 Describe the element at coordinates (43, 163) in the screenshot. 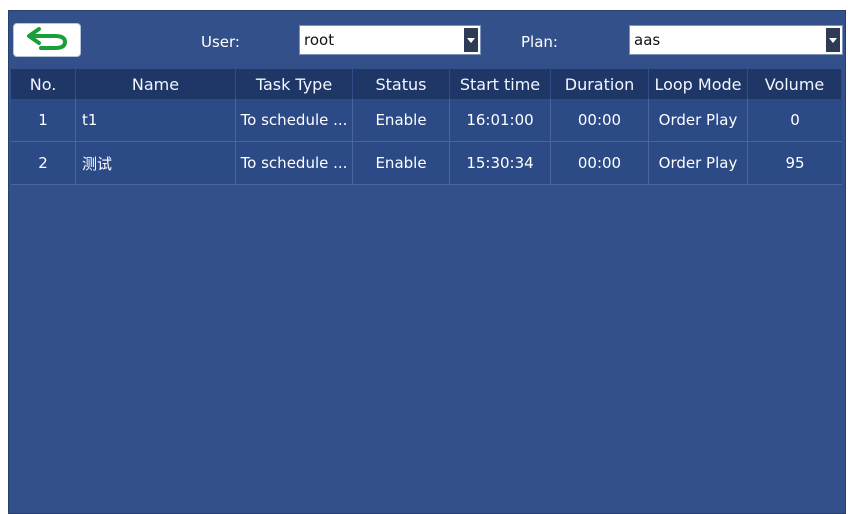

I see `cell-no: 2` at that location.